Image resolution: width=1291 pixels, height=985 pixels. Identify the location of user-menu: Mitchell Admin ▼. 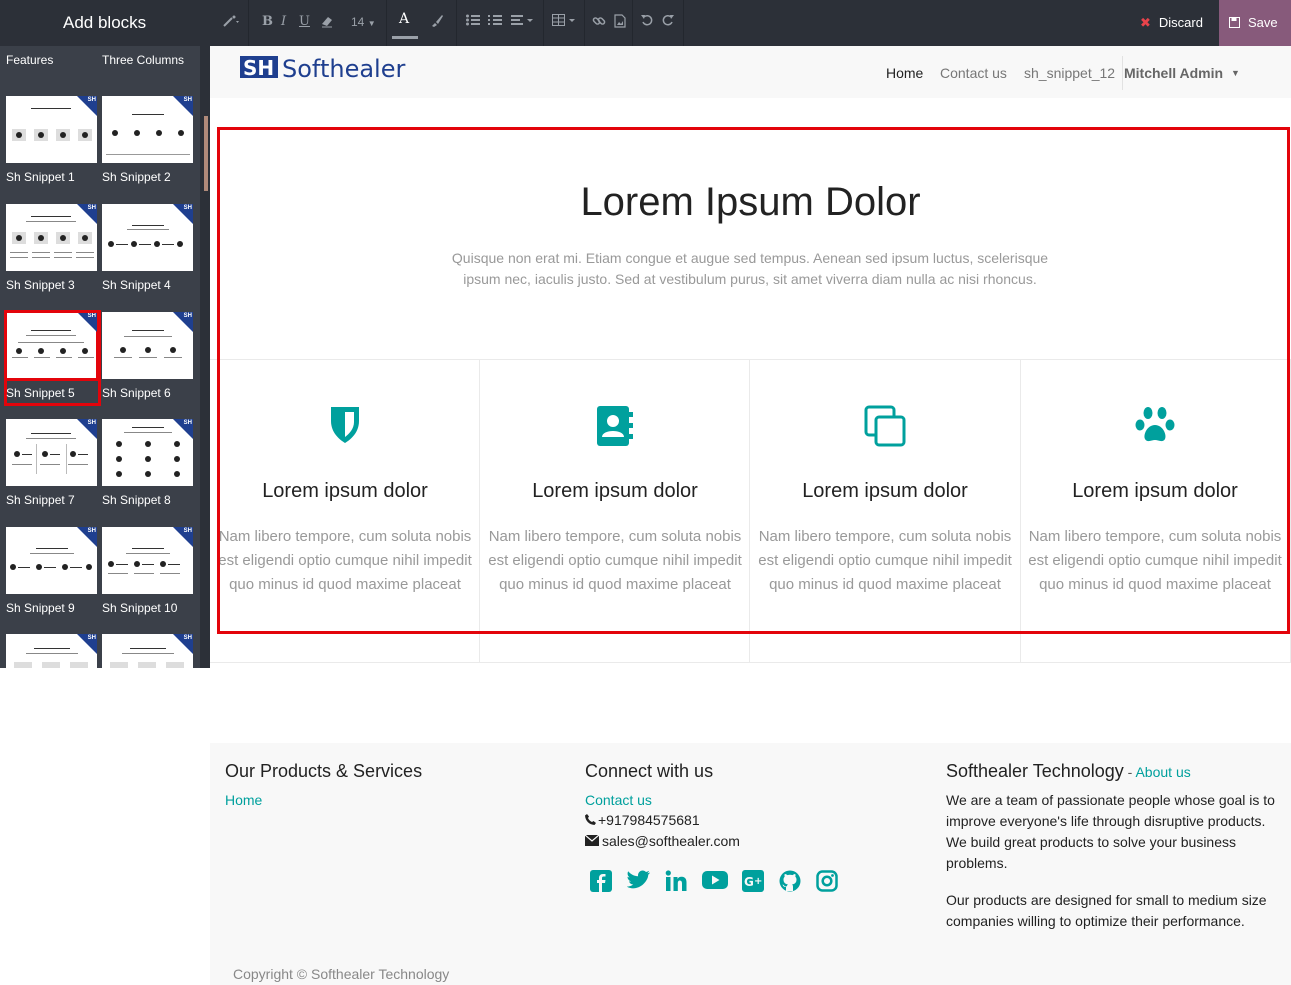
(1182, 73).